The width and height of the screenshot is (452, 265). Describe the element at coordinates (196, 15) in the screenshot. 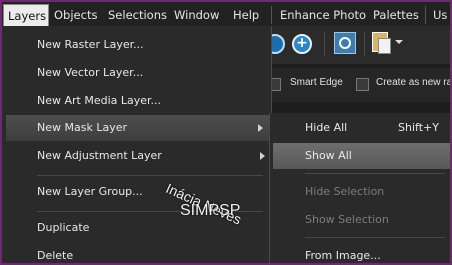

I see `menu-window: Window` at that location.